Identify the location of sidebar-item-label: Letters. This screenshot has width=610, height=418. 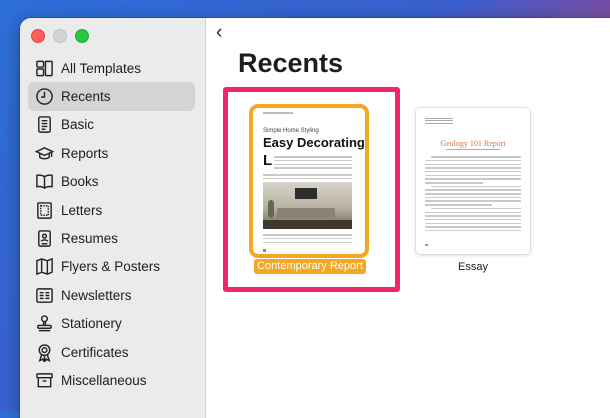
(82, 210).